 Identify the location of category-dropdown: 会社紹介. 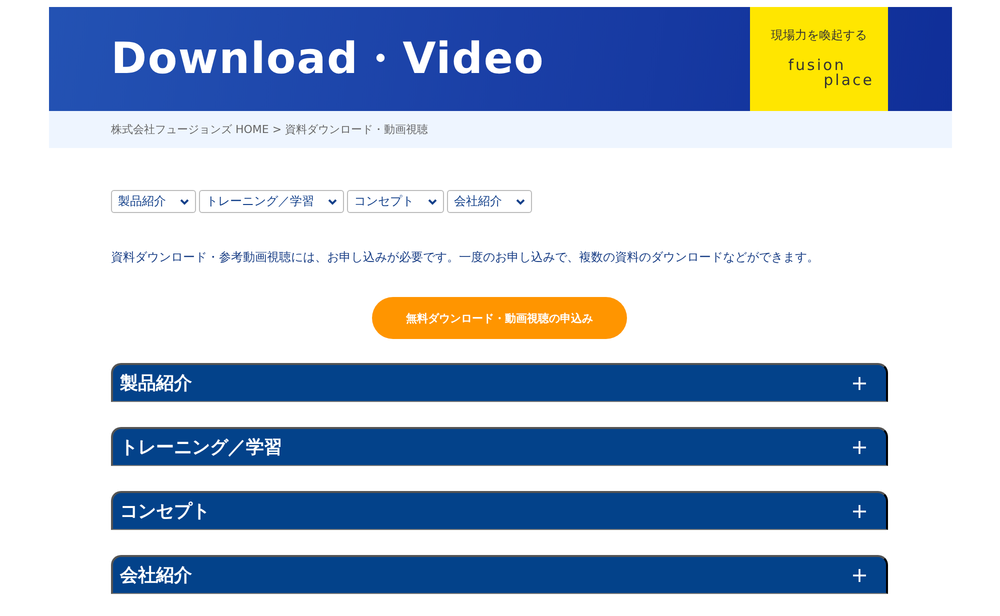
(489, 201).